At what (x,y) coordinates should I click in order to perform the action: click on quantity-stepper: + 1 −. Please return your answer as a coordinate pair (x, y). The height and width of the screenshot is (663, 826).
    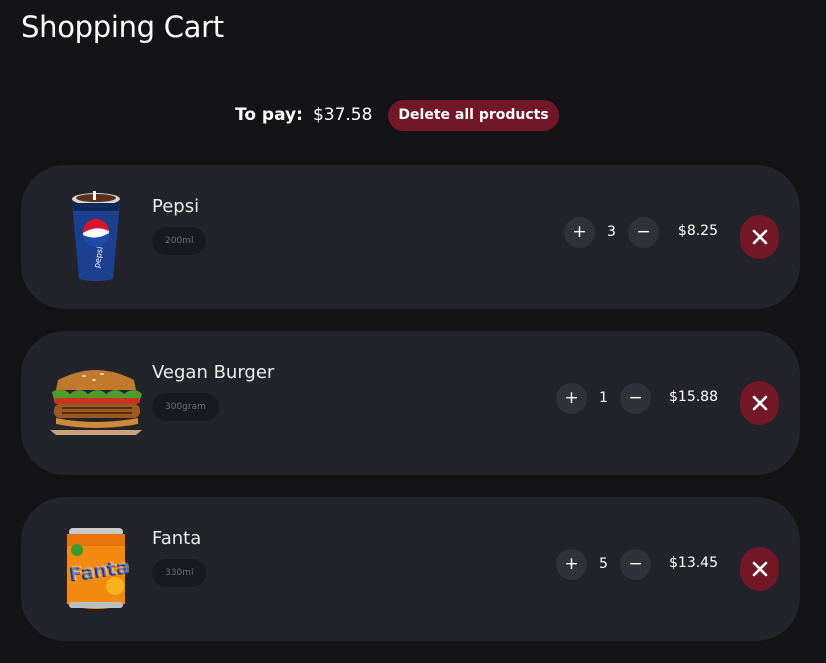
    Looking at the image, I should click on (603, 398).